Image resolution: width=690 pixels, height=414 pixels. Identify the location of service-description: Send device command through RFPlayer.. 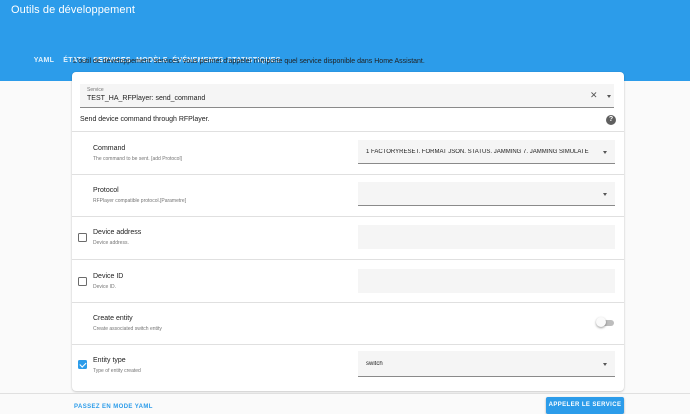
(145, 119).